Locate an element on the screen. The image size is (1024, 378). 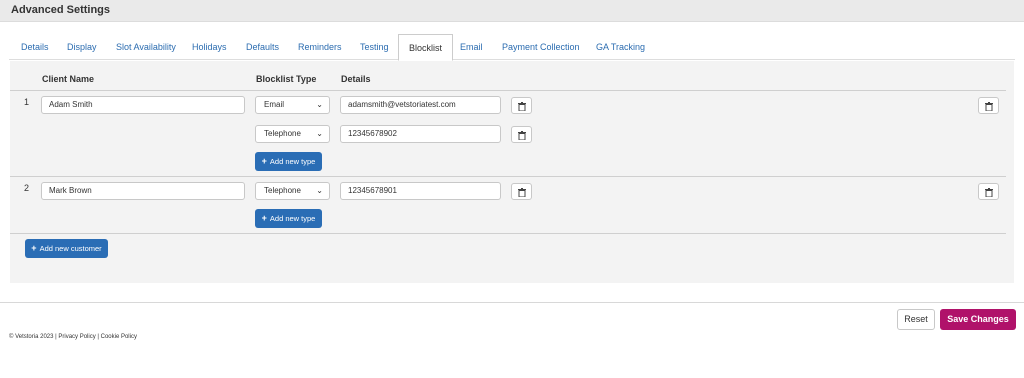
settings-header: Advanced Settings is located at coordinates (512, 11).